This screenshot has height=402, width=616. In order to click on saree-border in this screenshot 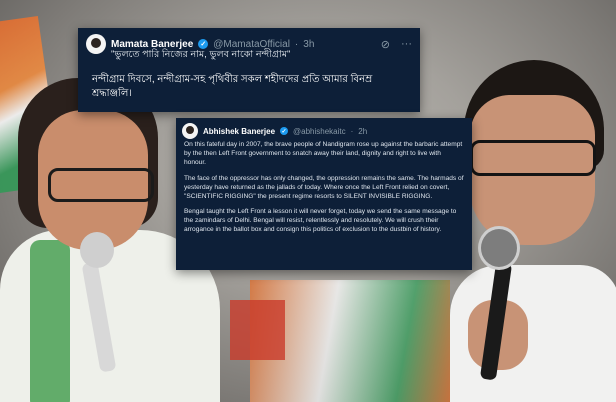, I will do `click(50, 321)`.